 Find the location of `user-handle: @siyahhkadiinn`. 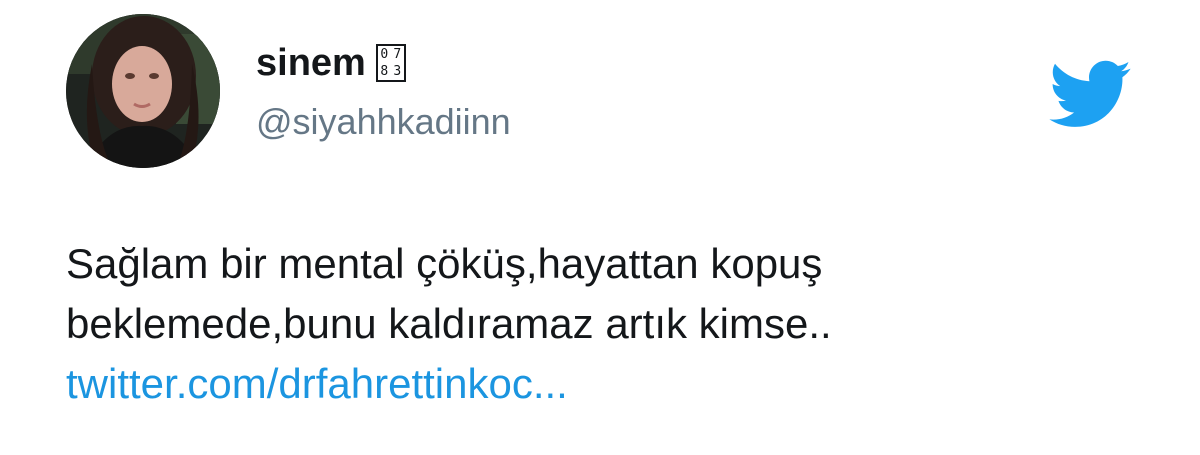

user-handle: @siyahhkadiinn is located at coordinates (383, 122).